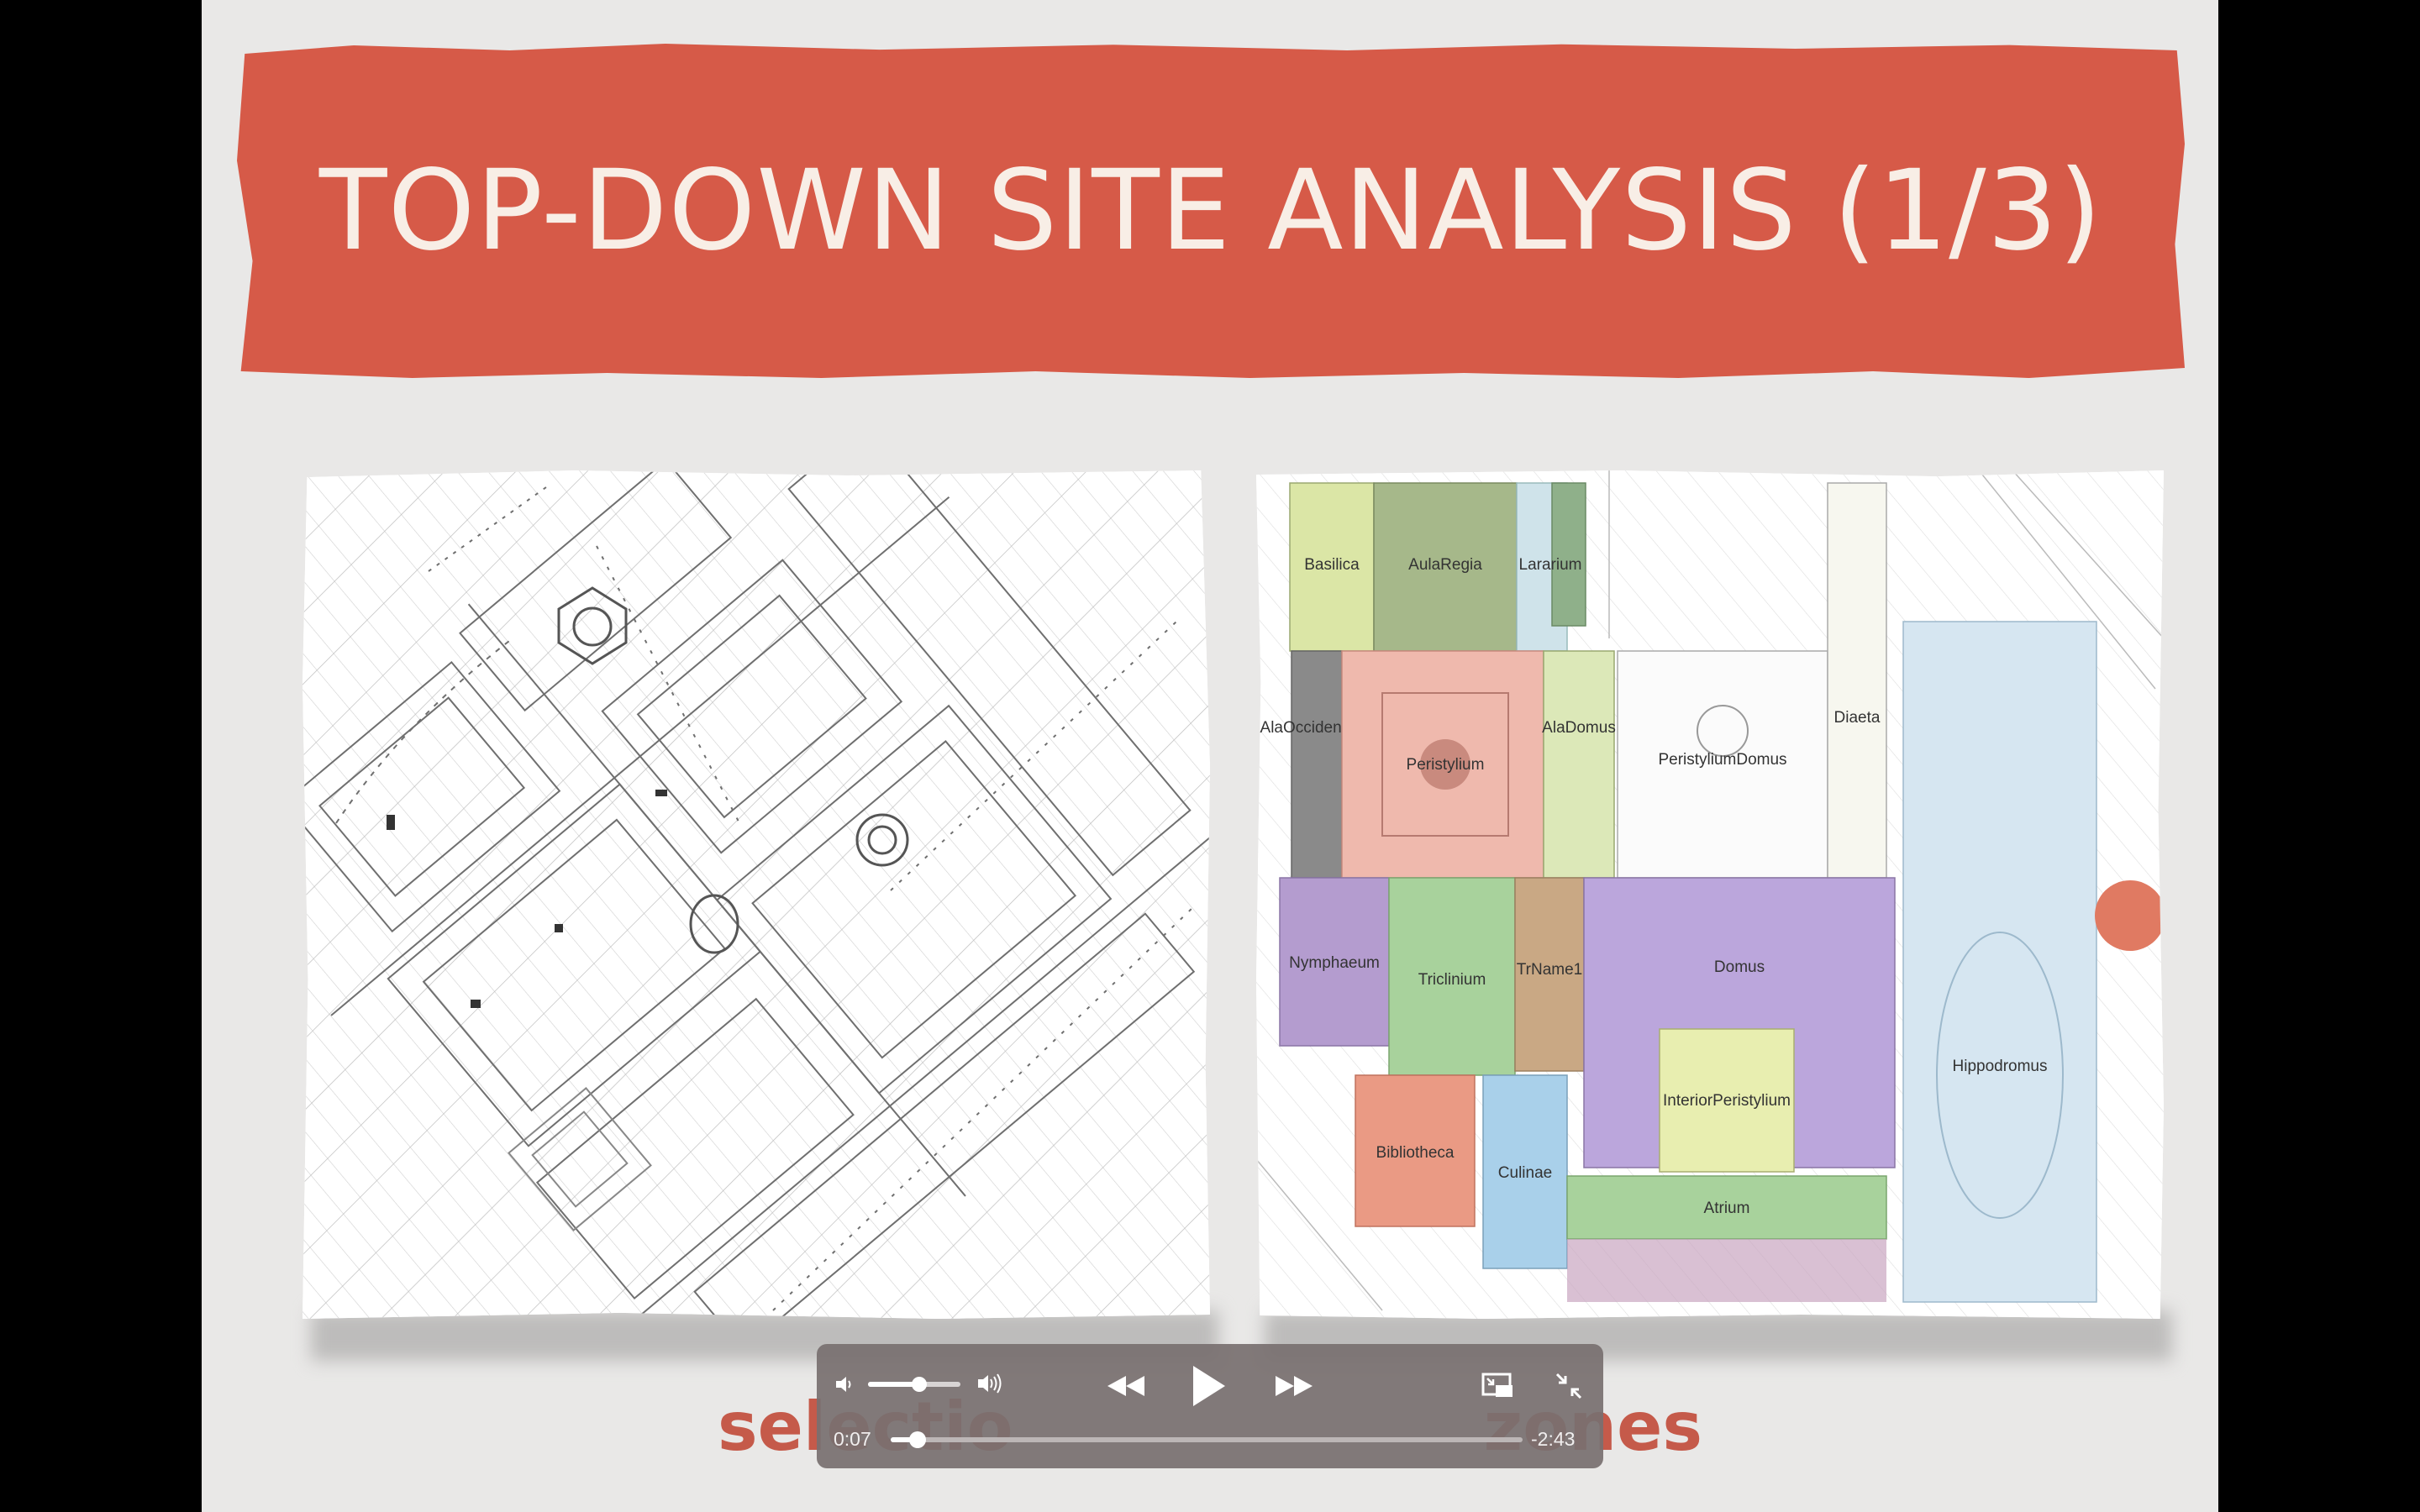 The height and width of the screenshot is (1512, 2420). What do you see at coordinates (919, 1384) in the screenshot?
I see `volume-knob` at bounding box center [919, 1384].